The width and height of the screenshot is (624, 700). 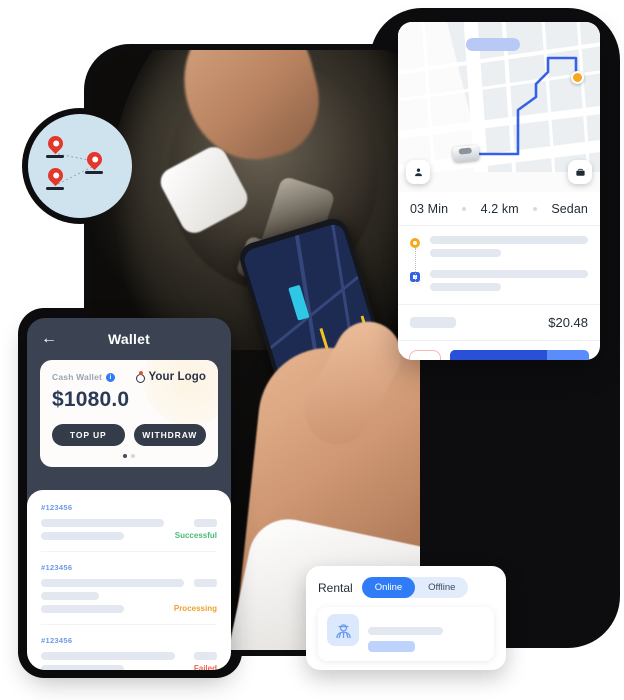 I want to click on logo-text: Your Logo, so click(x=177, y=377).